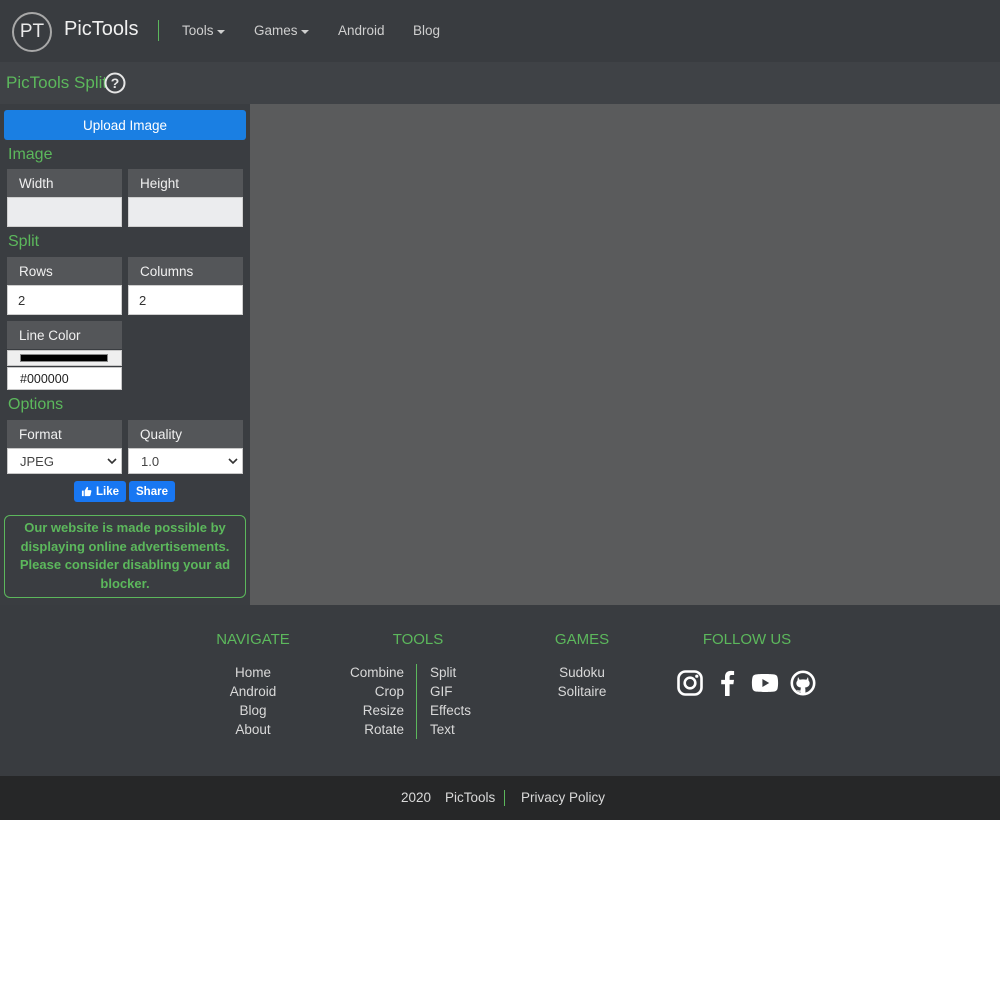 This screenshot has width=1000, height=1000. Describe the element at coordinates (198, 30) in the screenshot. I see `nav-tools-label: Tools` at that location.